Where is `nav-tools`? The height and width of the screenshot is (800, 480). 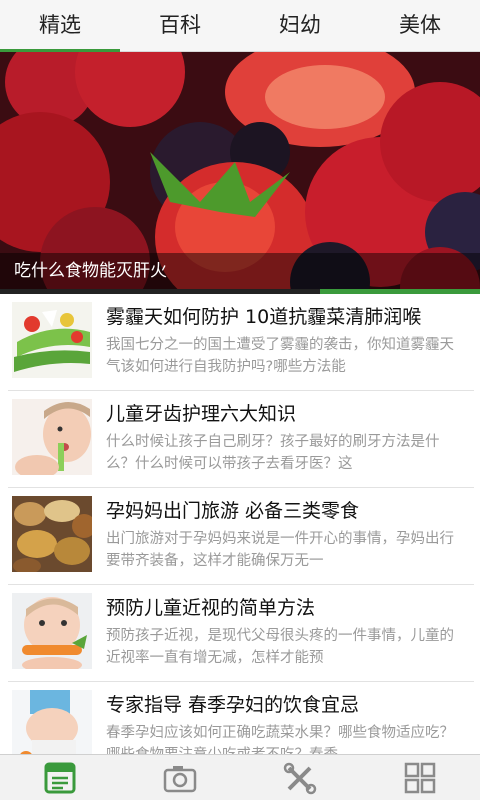
nav-tools is located at coordinates (300, 777).